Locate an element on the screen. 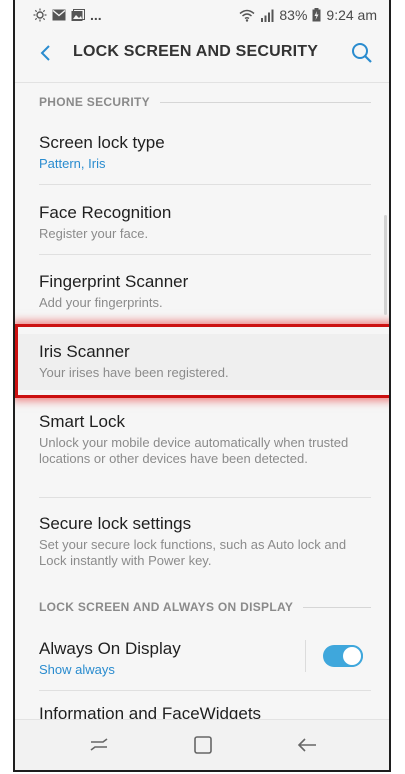  chevron-left-icon is located at coordinates (47, 53).